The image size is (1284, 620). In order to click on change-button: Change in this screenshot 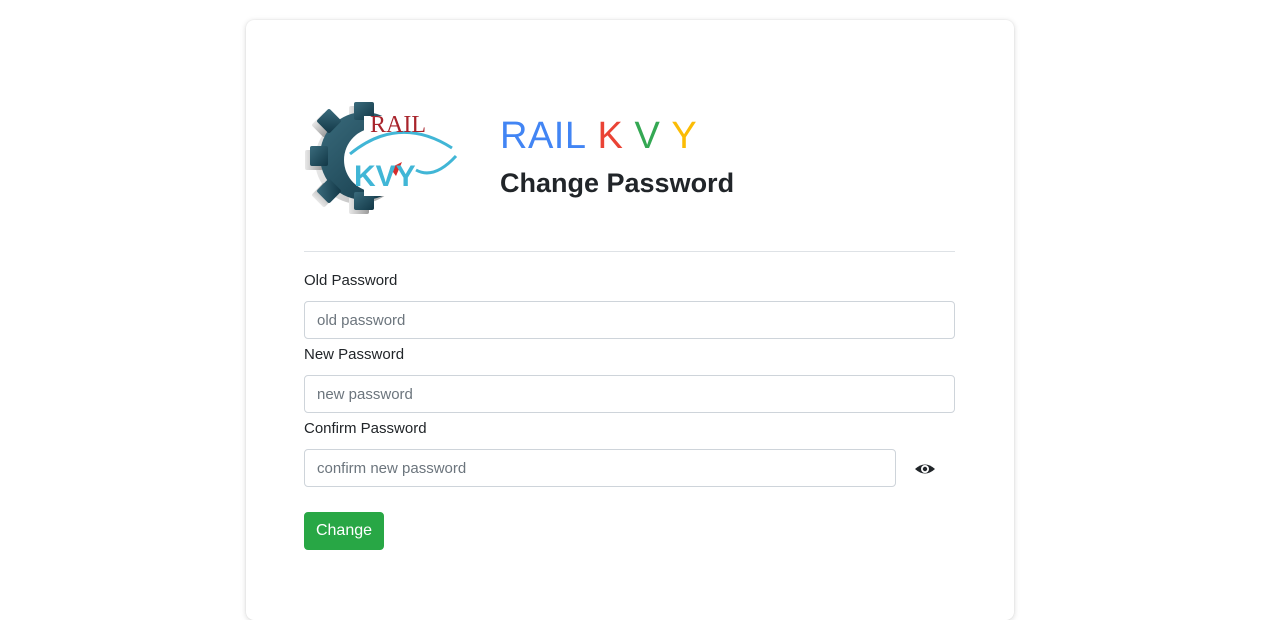, I will do `click(344, 531)`.